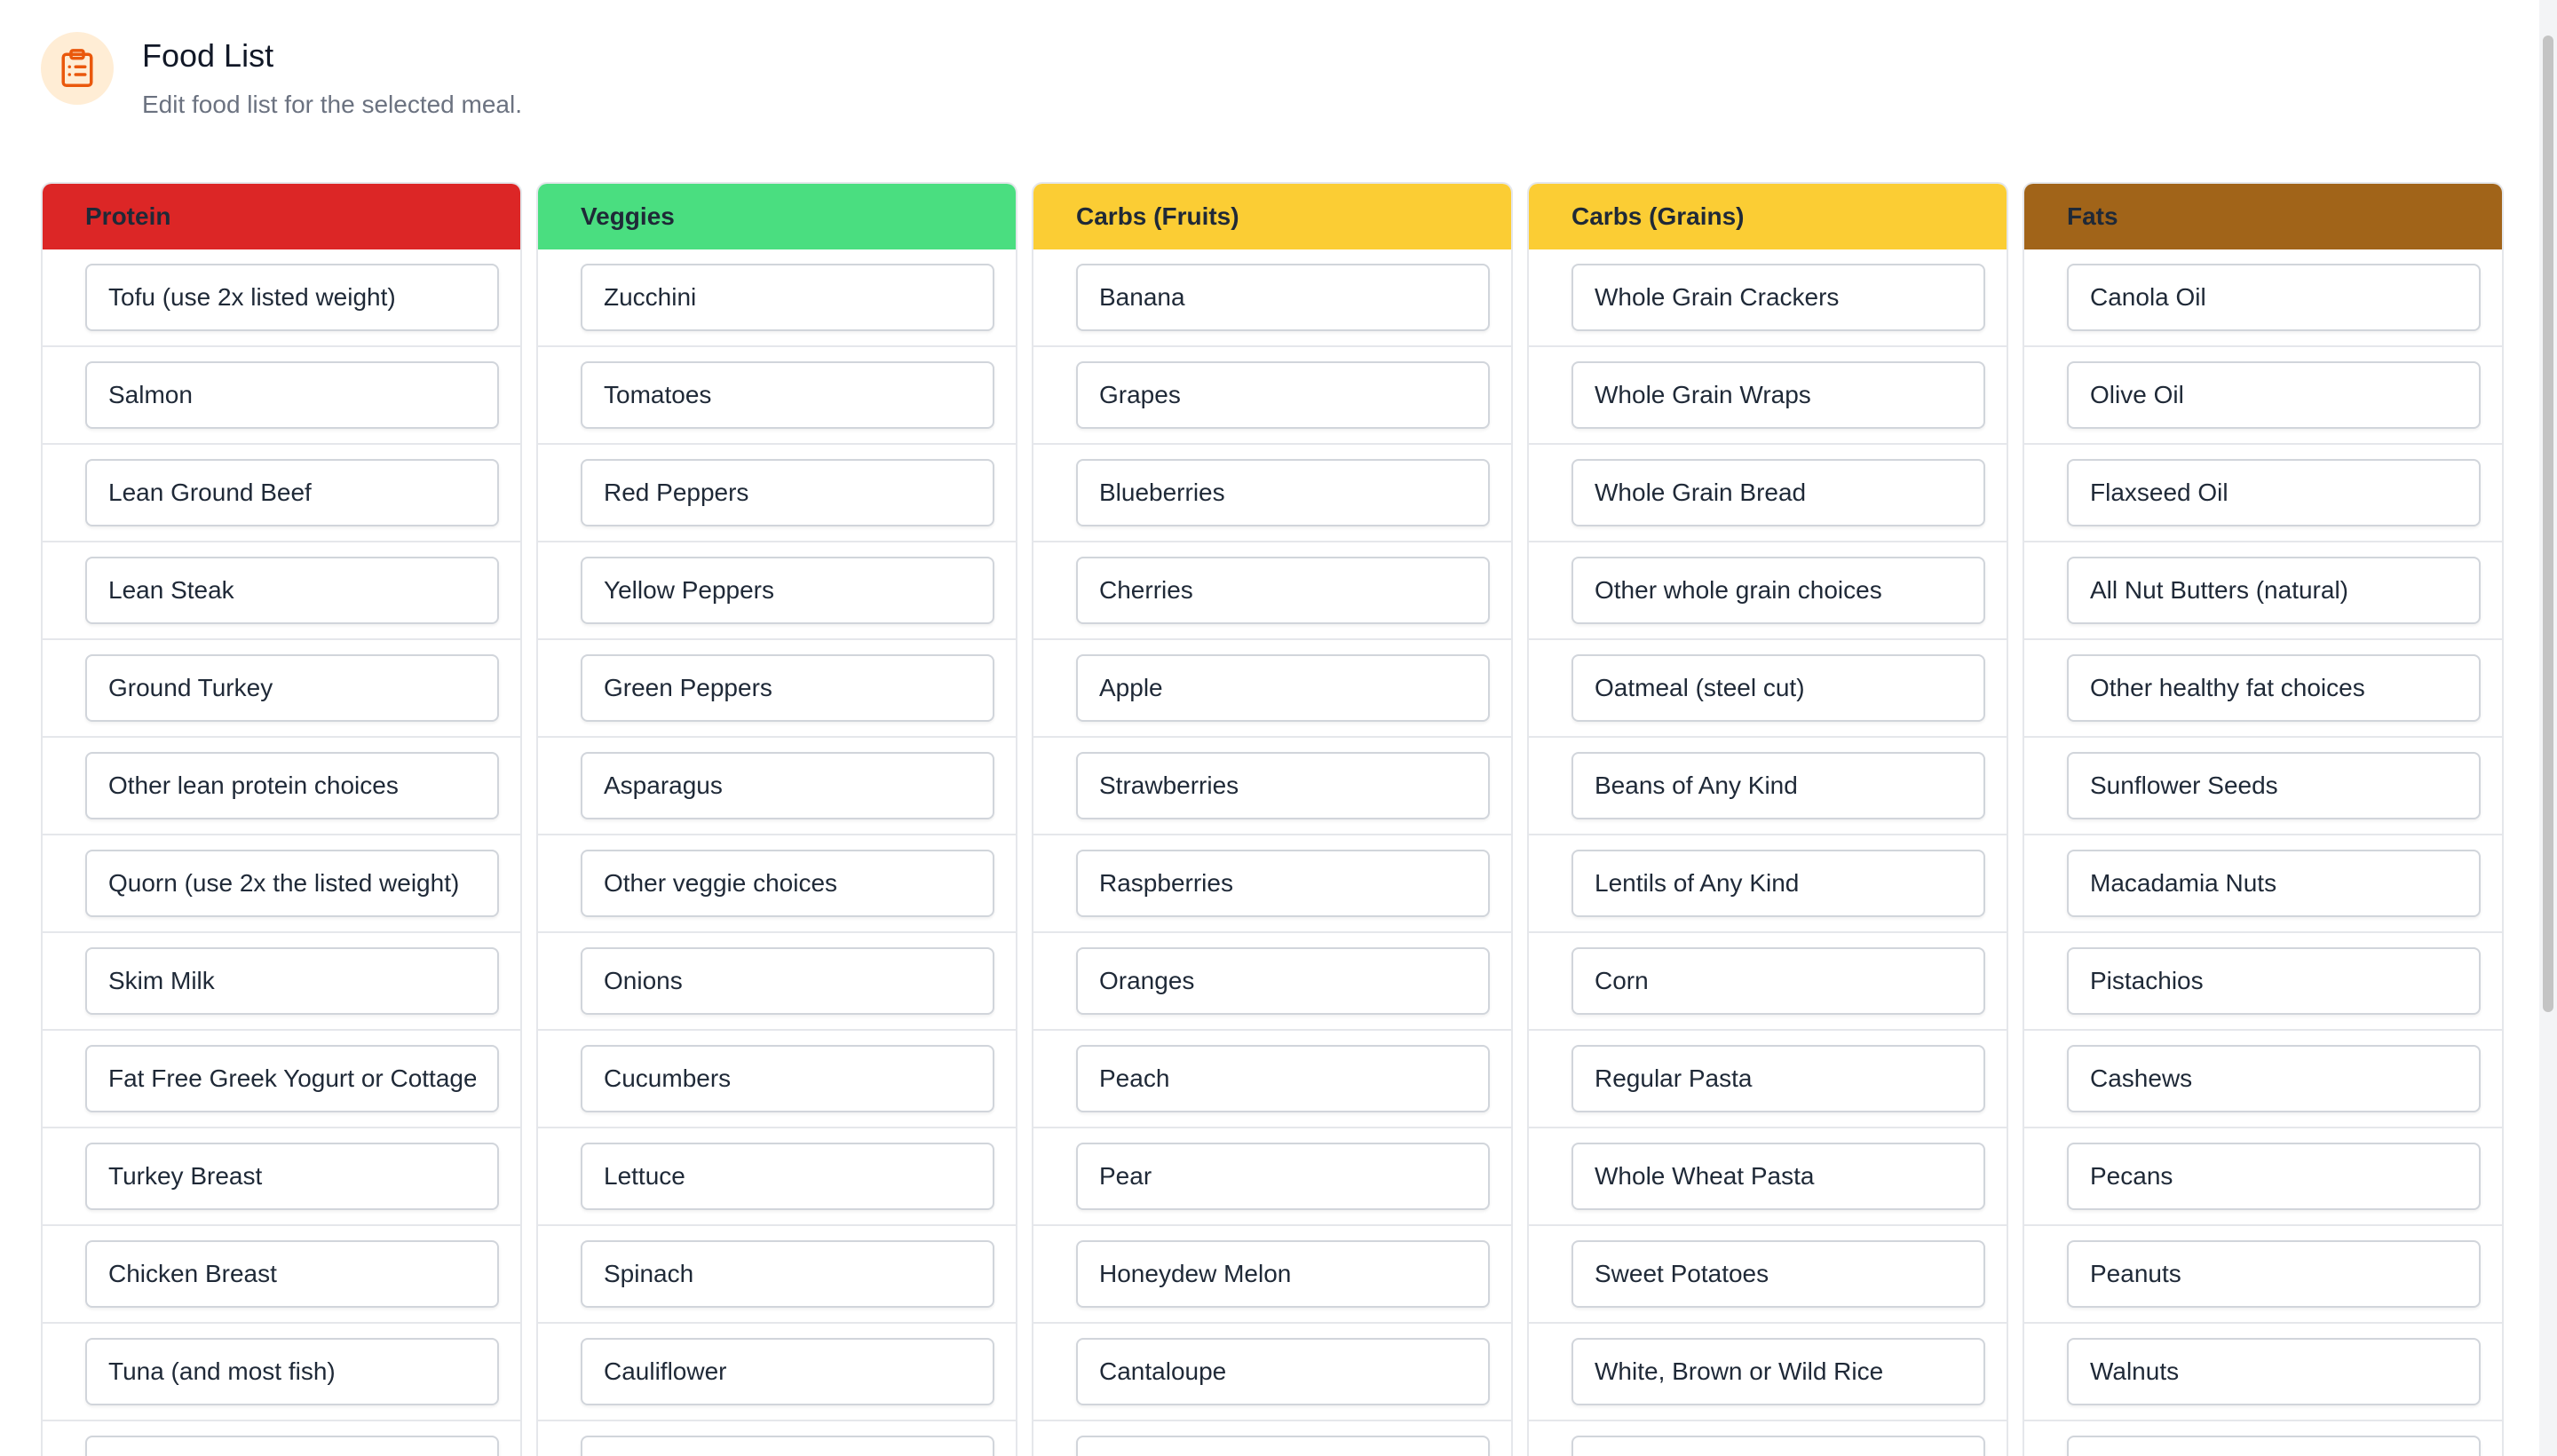 This screenshot has width=2557, height=1456. What do you see at coordinates (1768, 216) in the screenshot?
I see `column-header-carbs-grains: Carbs (Grains)` at bounding box center [1768, 216].